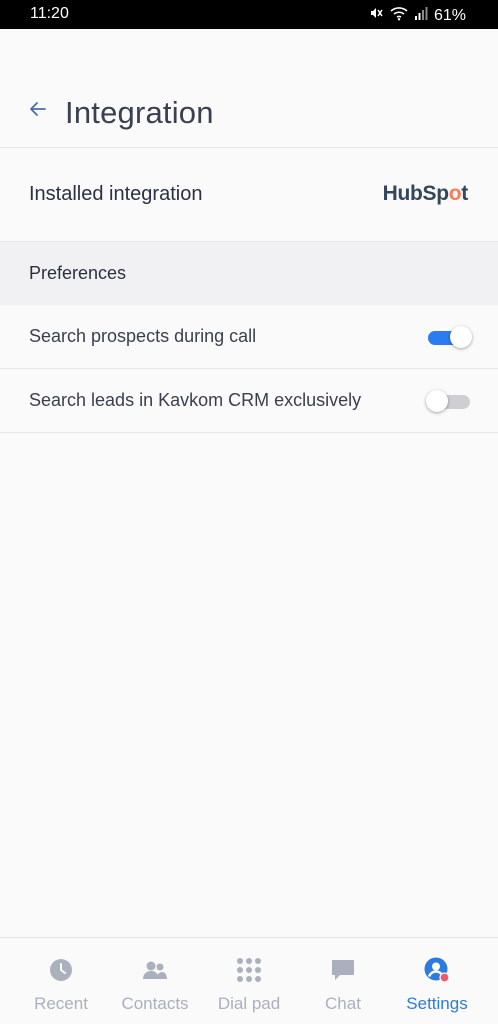 The width and height of the screenshot is (498, 1024). What do you see at coordinates (455, 193) in the screenshot?
I see `hubspot-sprocket-icon: o` at bounding box center [455, 193].